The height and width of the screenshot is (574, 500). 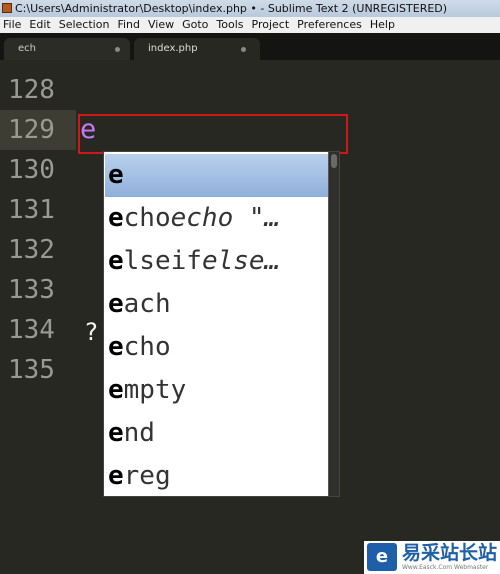 What do you see at coordinates (31, 370) in the screenshot?
I see `line-number: 135` at bounding box center [31, 370].